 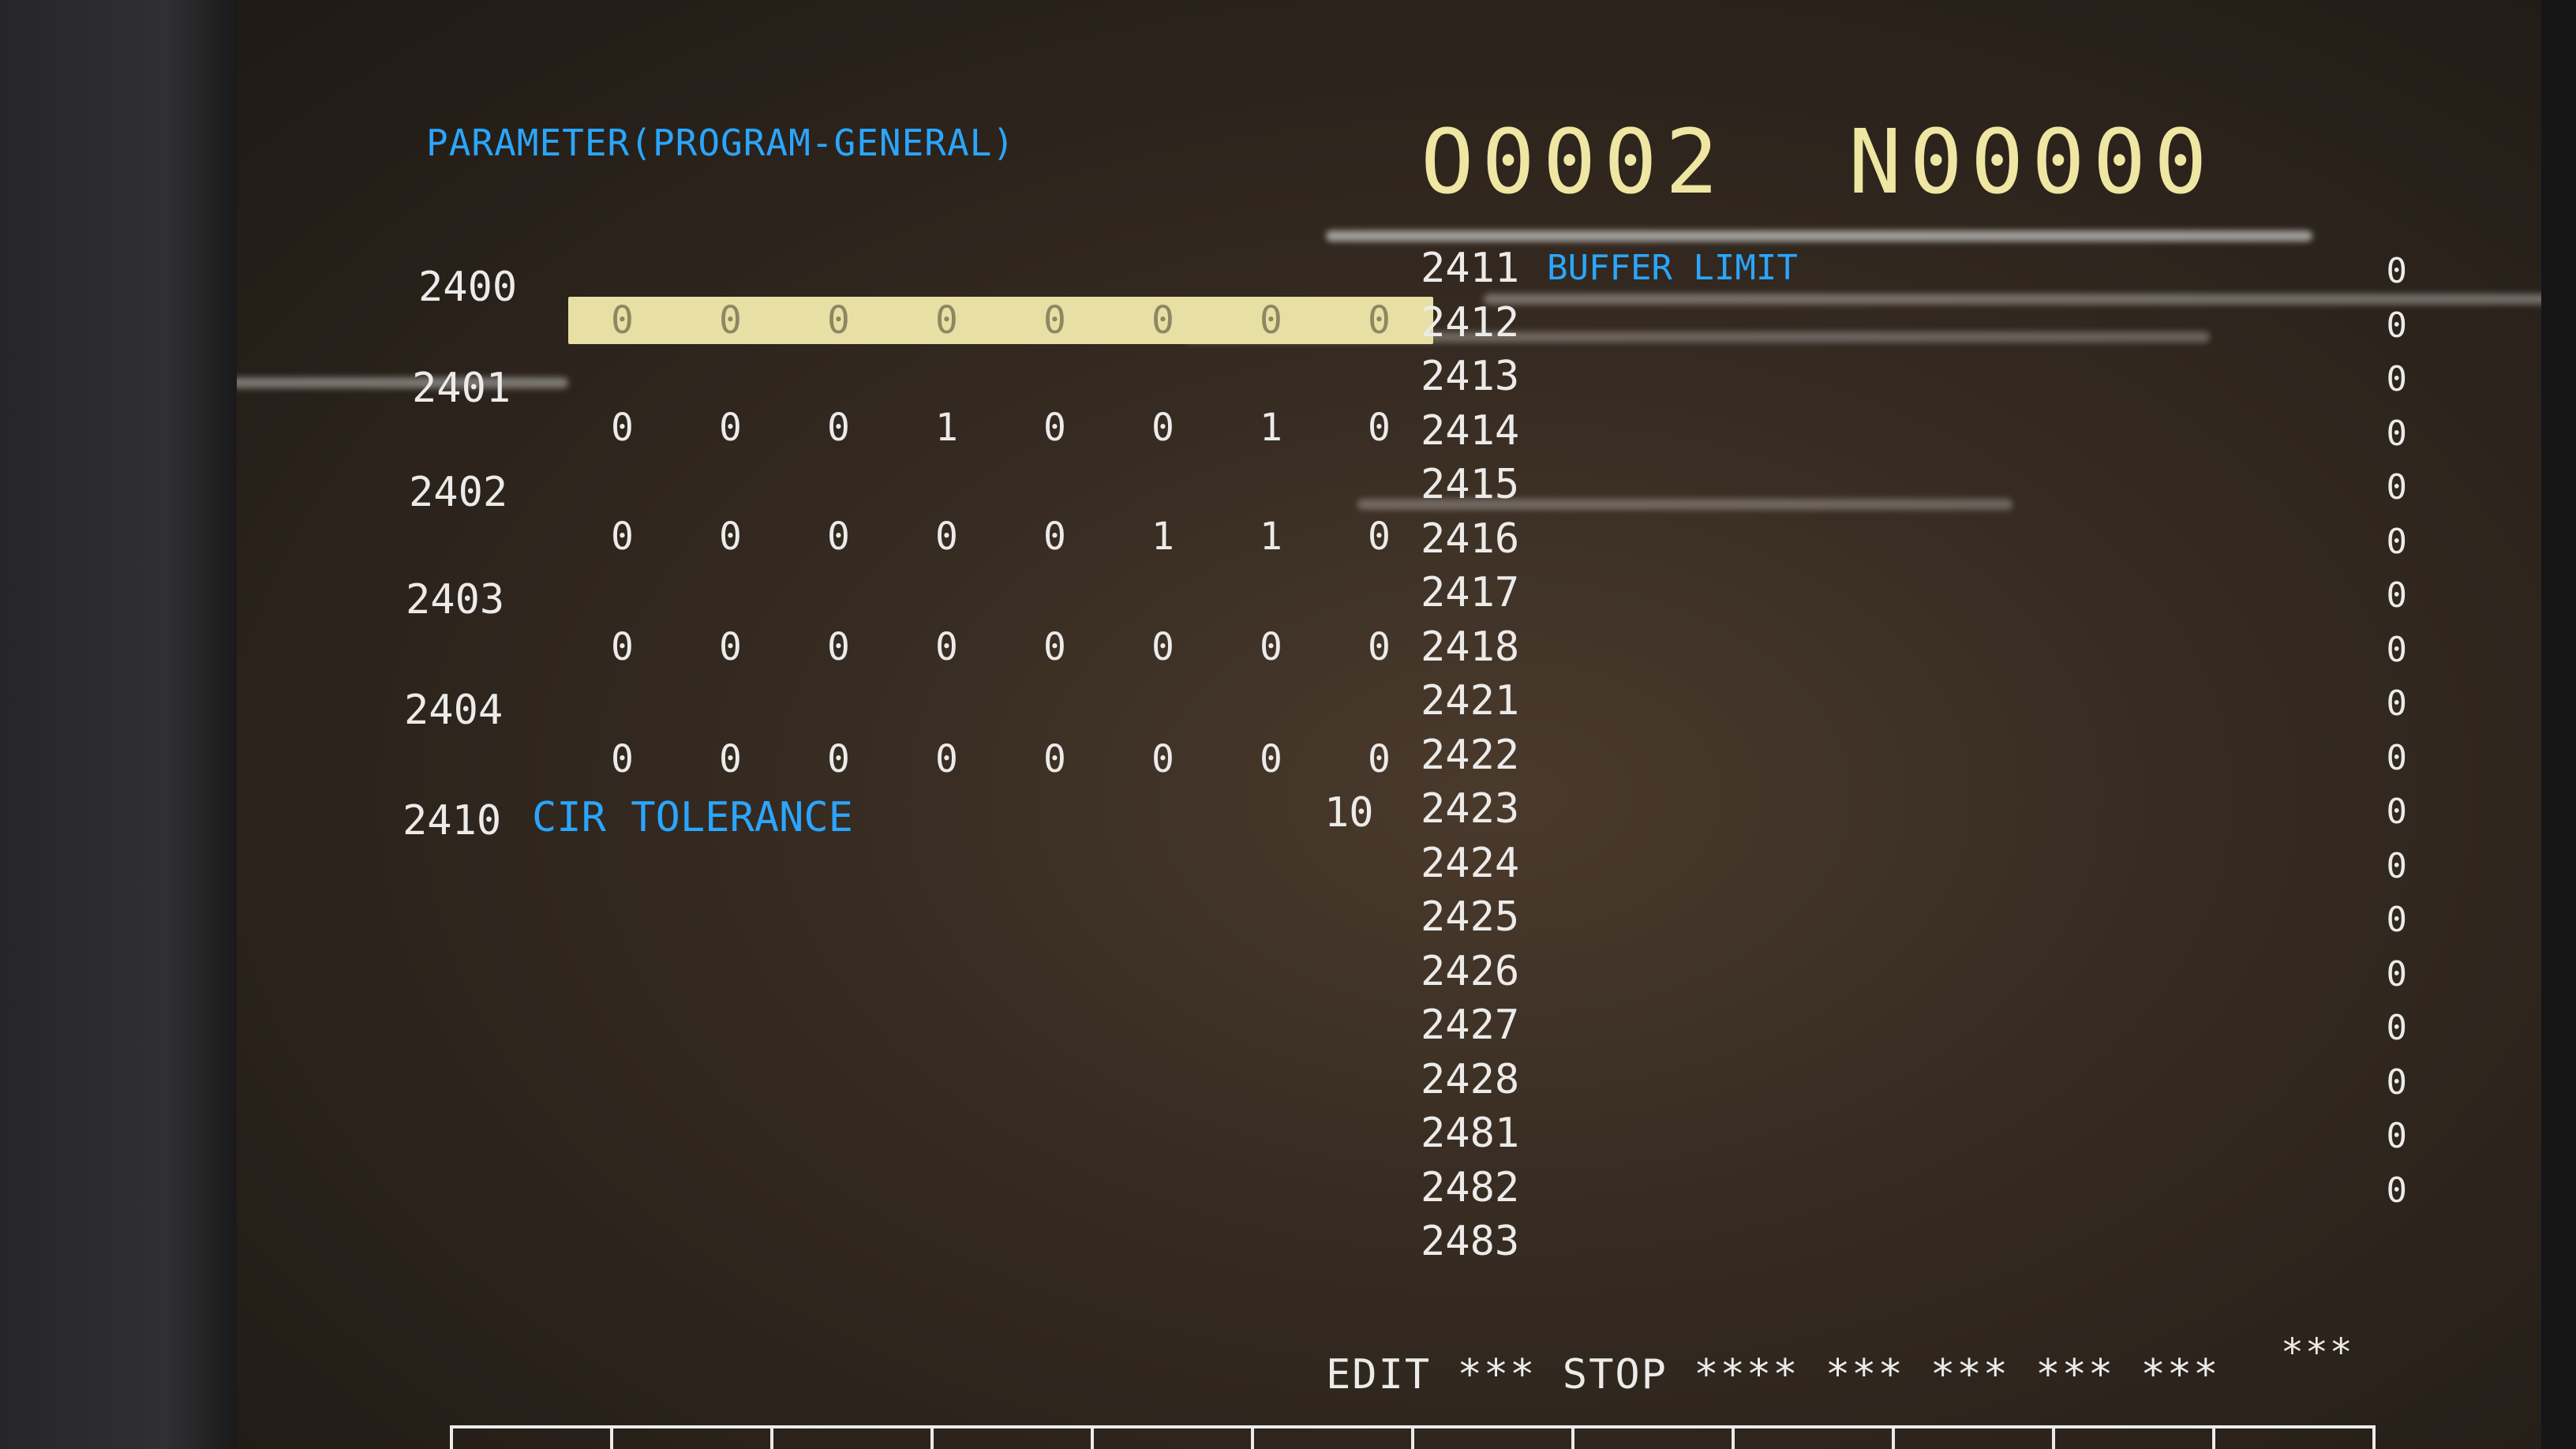 I want to click on param-number-2410: 2410, so click(x=452, y=820).